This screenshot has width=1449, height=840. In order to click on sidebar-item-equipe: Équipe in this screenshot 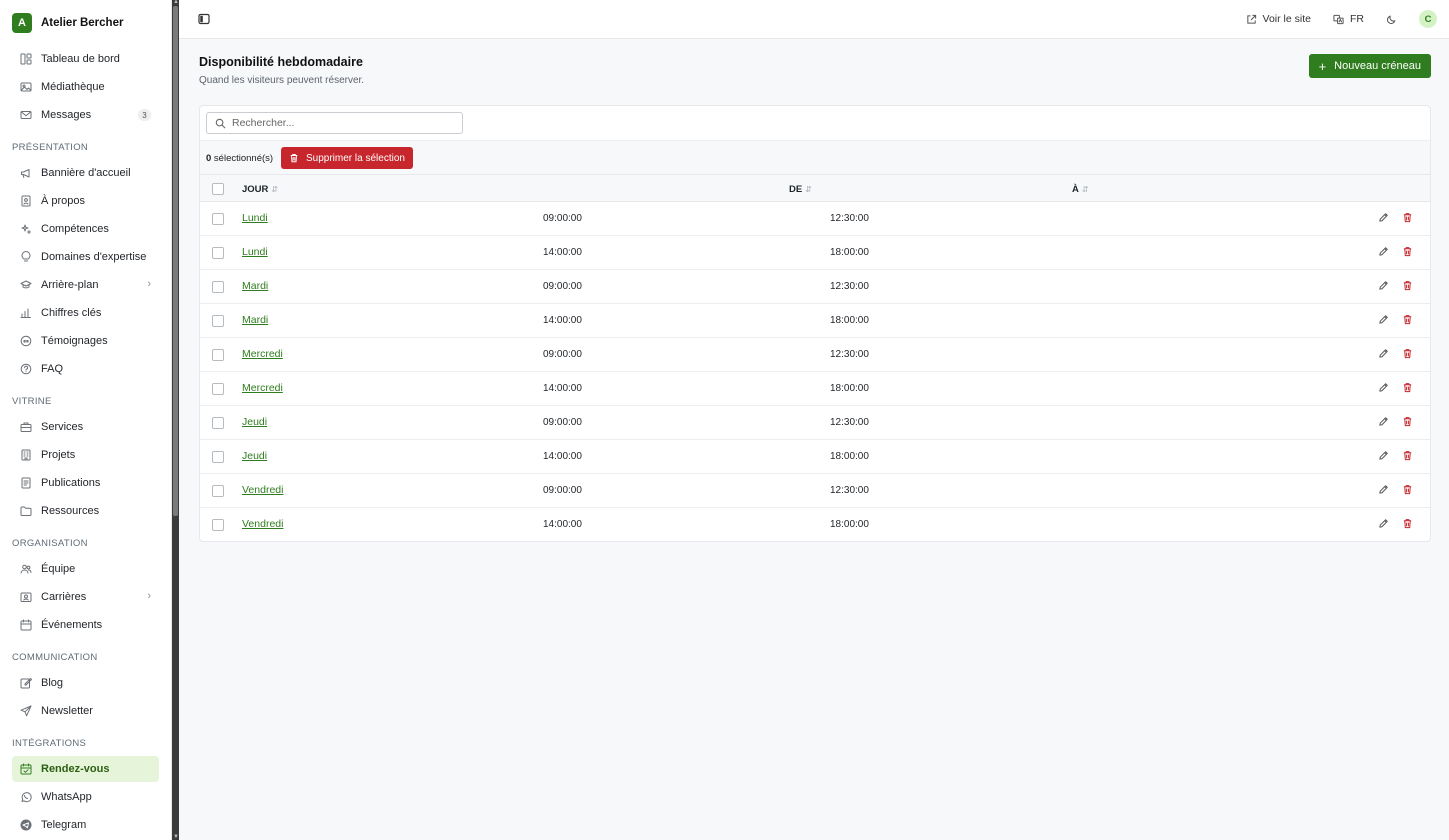, I will do `click(85, 569)`.